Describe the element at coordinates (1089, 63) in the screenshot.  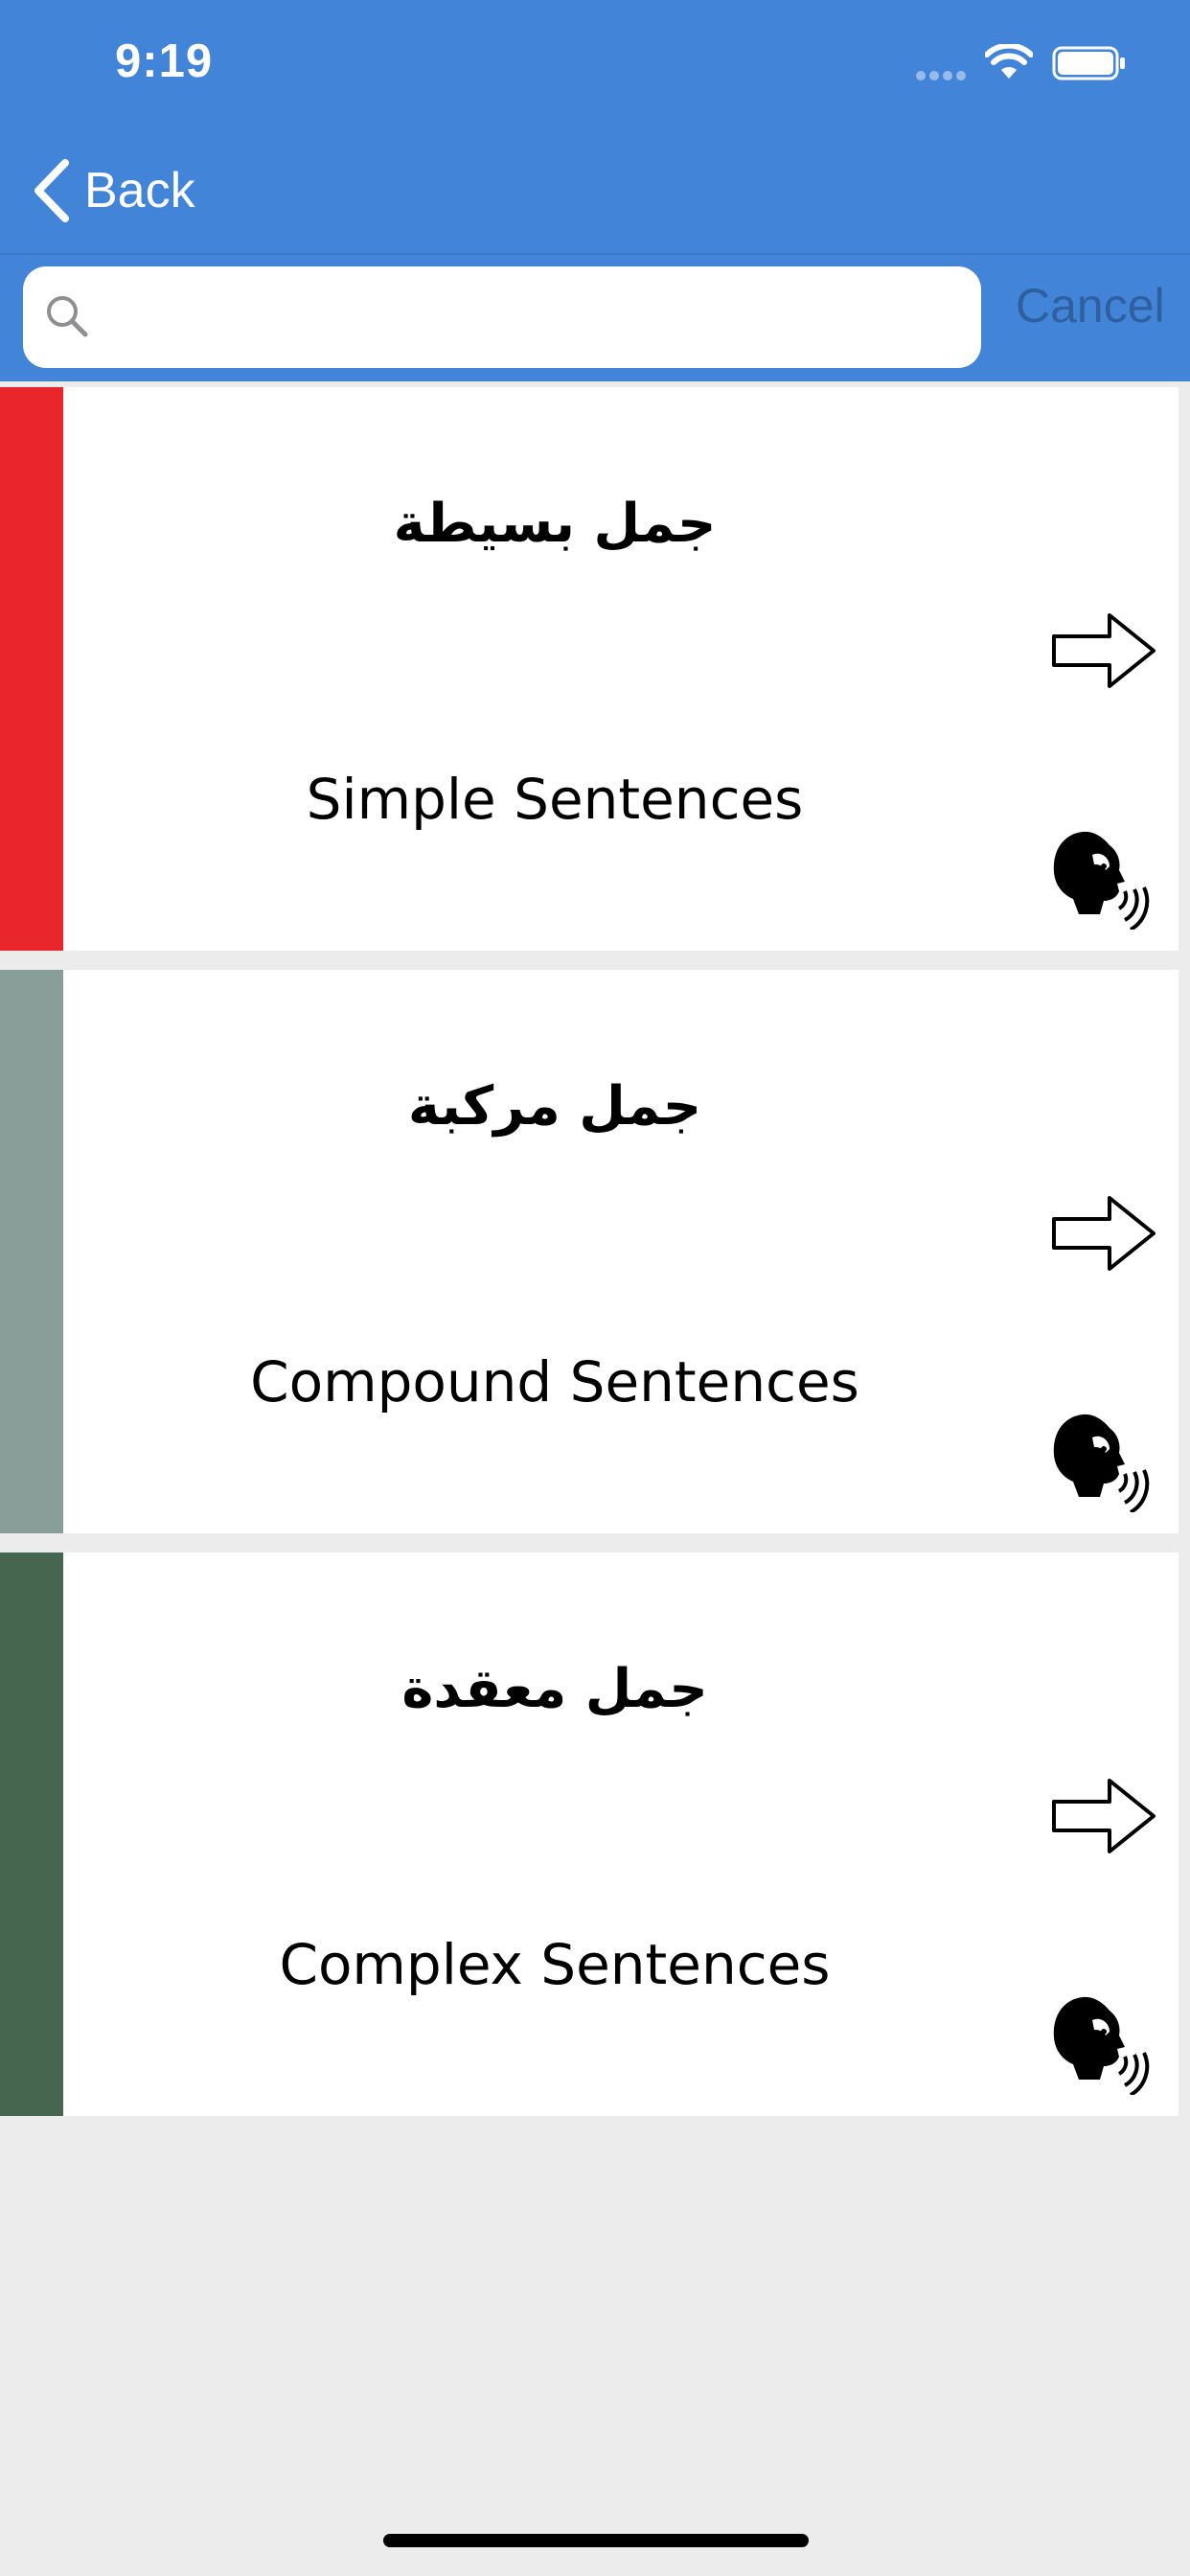
I see `battery-icon` at that location.